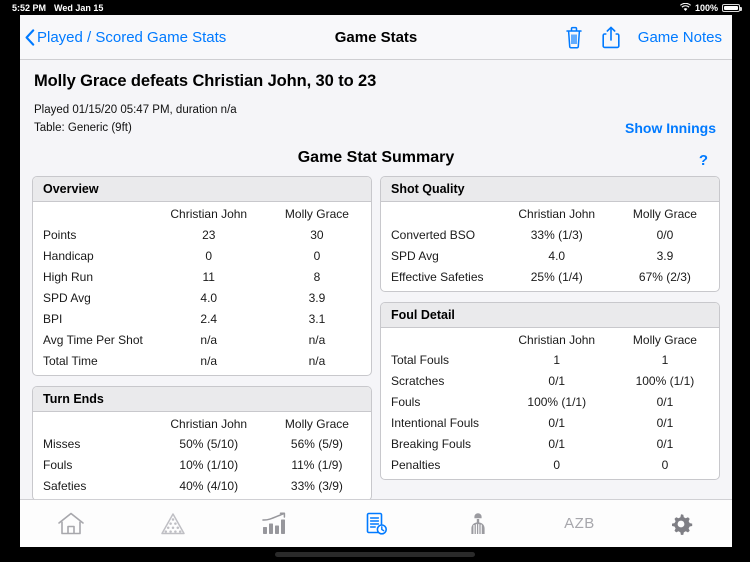  I want to click on back-button: Played / Scored Game Stats, so click(125, 37).